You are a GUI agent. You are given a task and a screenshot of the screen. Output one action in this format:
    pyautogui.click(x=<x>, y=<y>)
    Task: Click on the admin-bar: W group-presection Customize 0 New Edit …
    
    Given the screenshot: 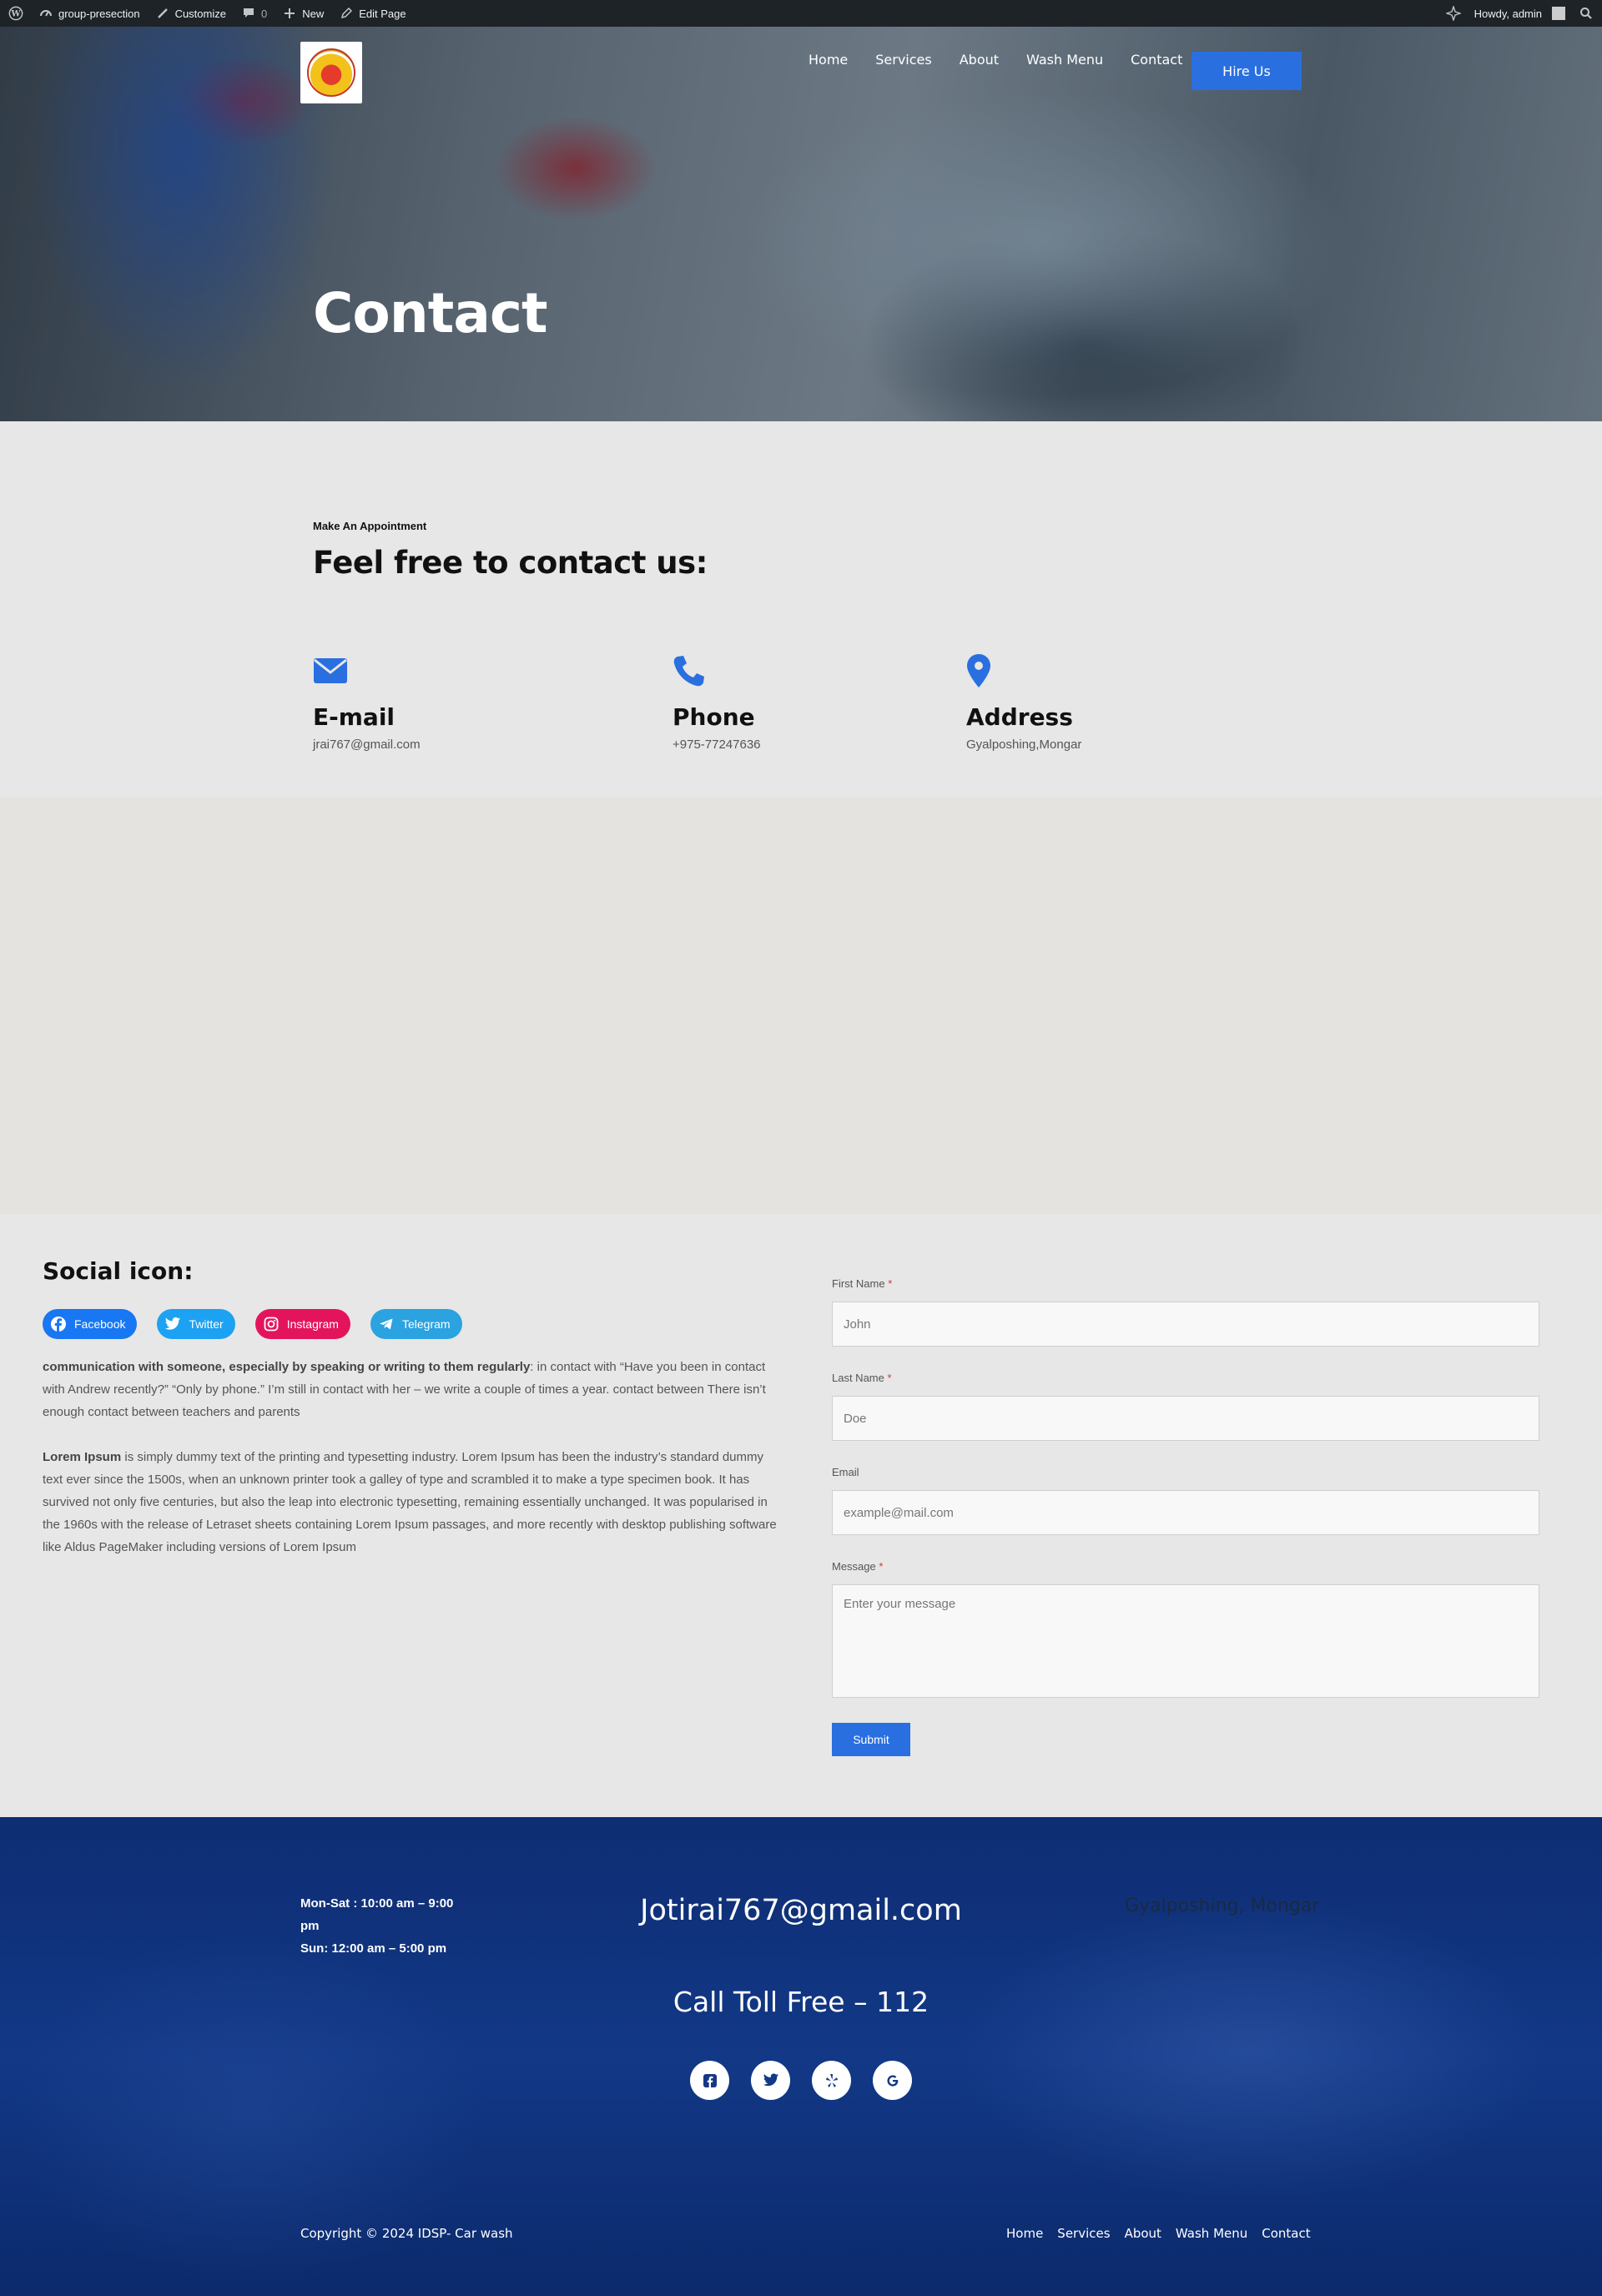 What is the action you would take?
    pyautogui.click(x=801, y=13)
    